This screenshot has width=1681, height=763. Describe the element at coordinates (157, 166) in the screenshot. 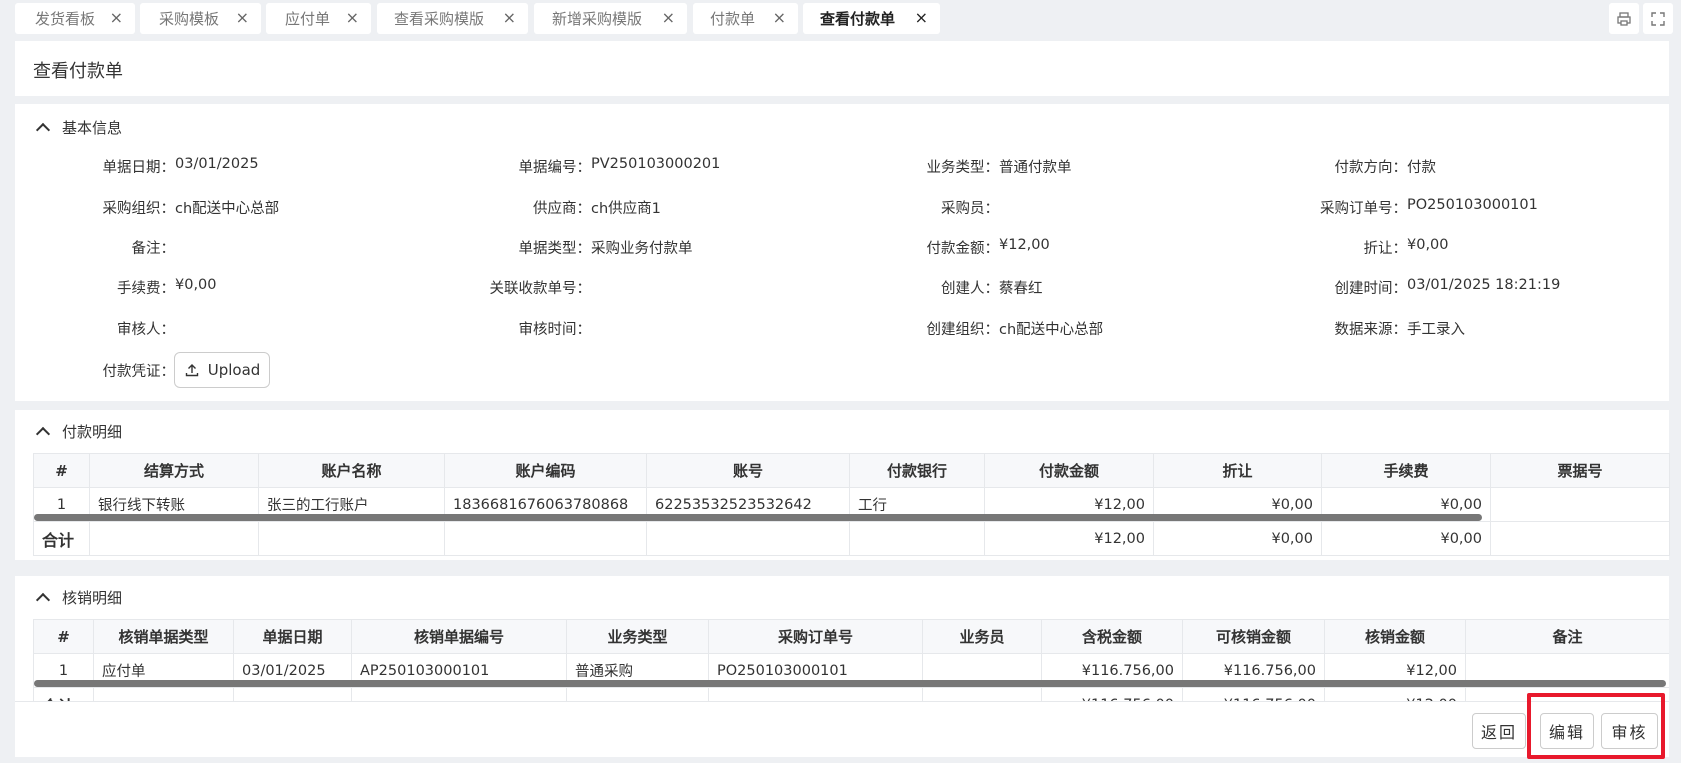

I see `field-doc-date: 单据日期： 03/01/2025` at that location.